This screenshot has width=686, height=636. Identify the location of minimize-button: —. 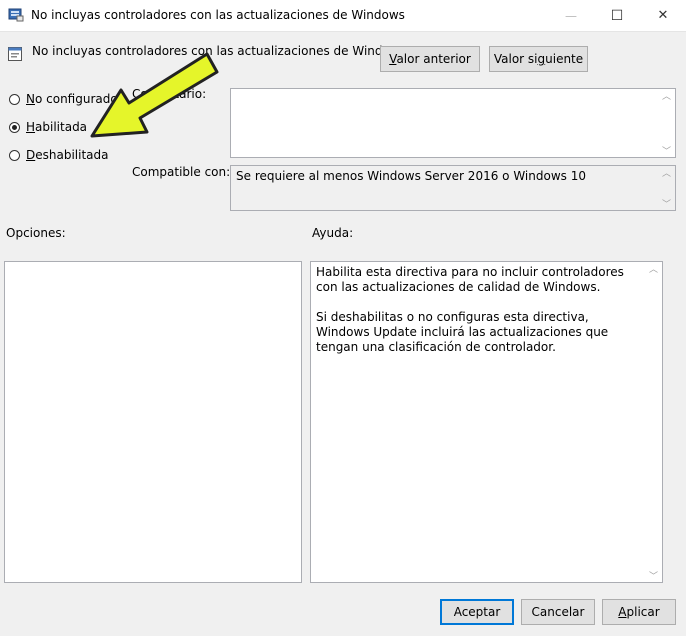
(571, 15).